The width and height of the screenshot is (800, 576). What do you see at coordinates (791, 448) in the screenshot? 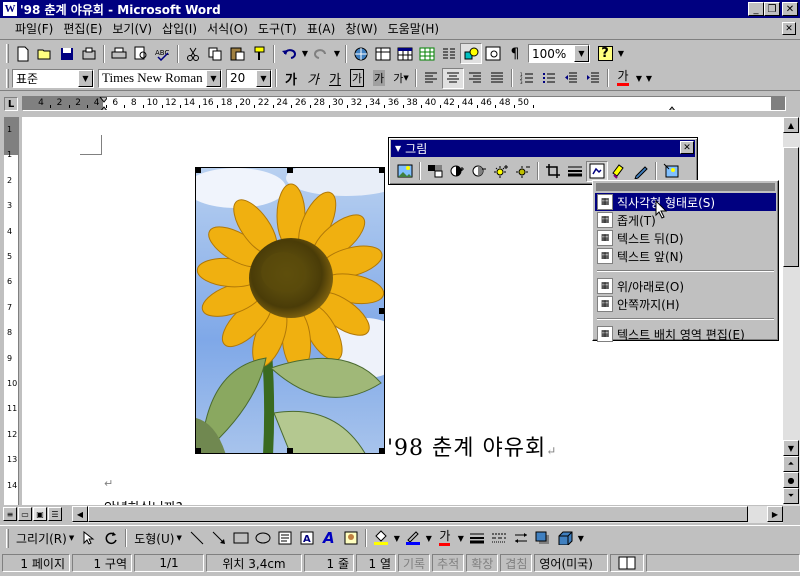
I see `scroll-down-button: ▼` at bounding box center [791, 448].